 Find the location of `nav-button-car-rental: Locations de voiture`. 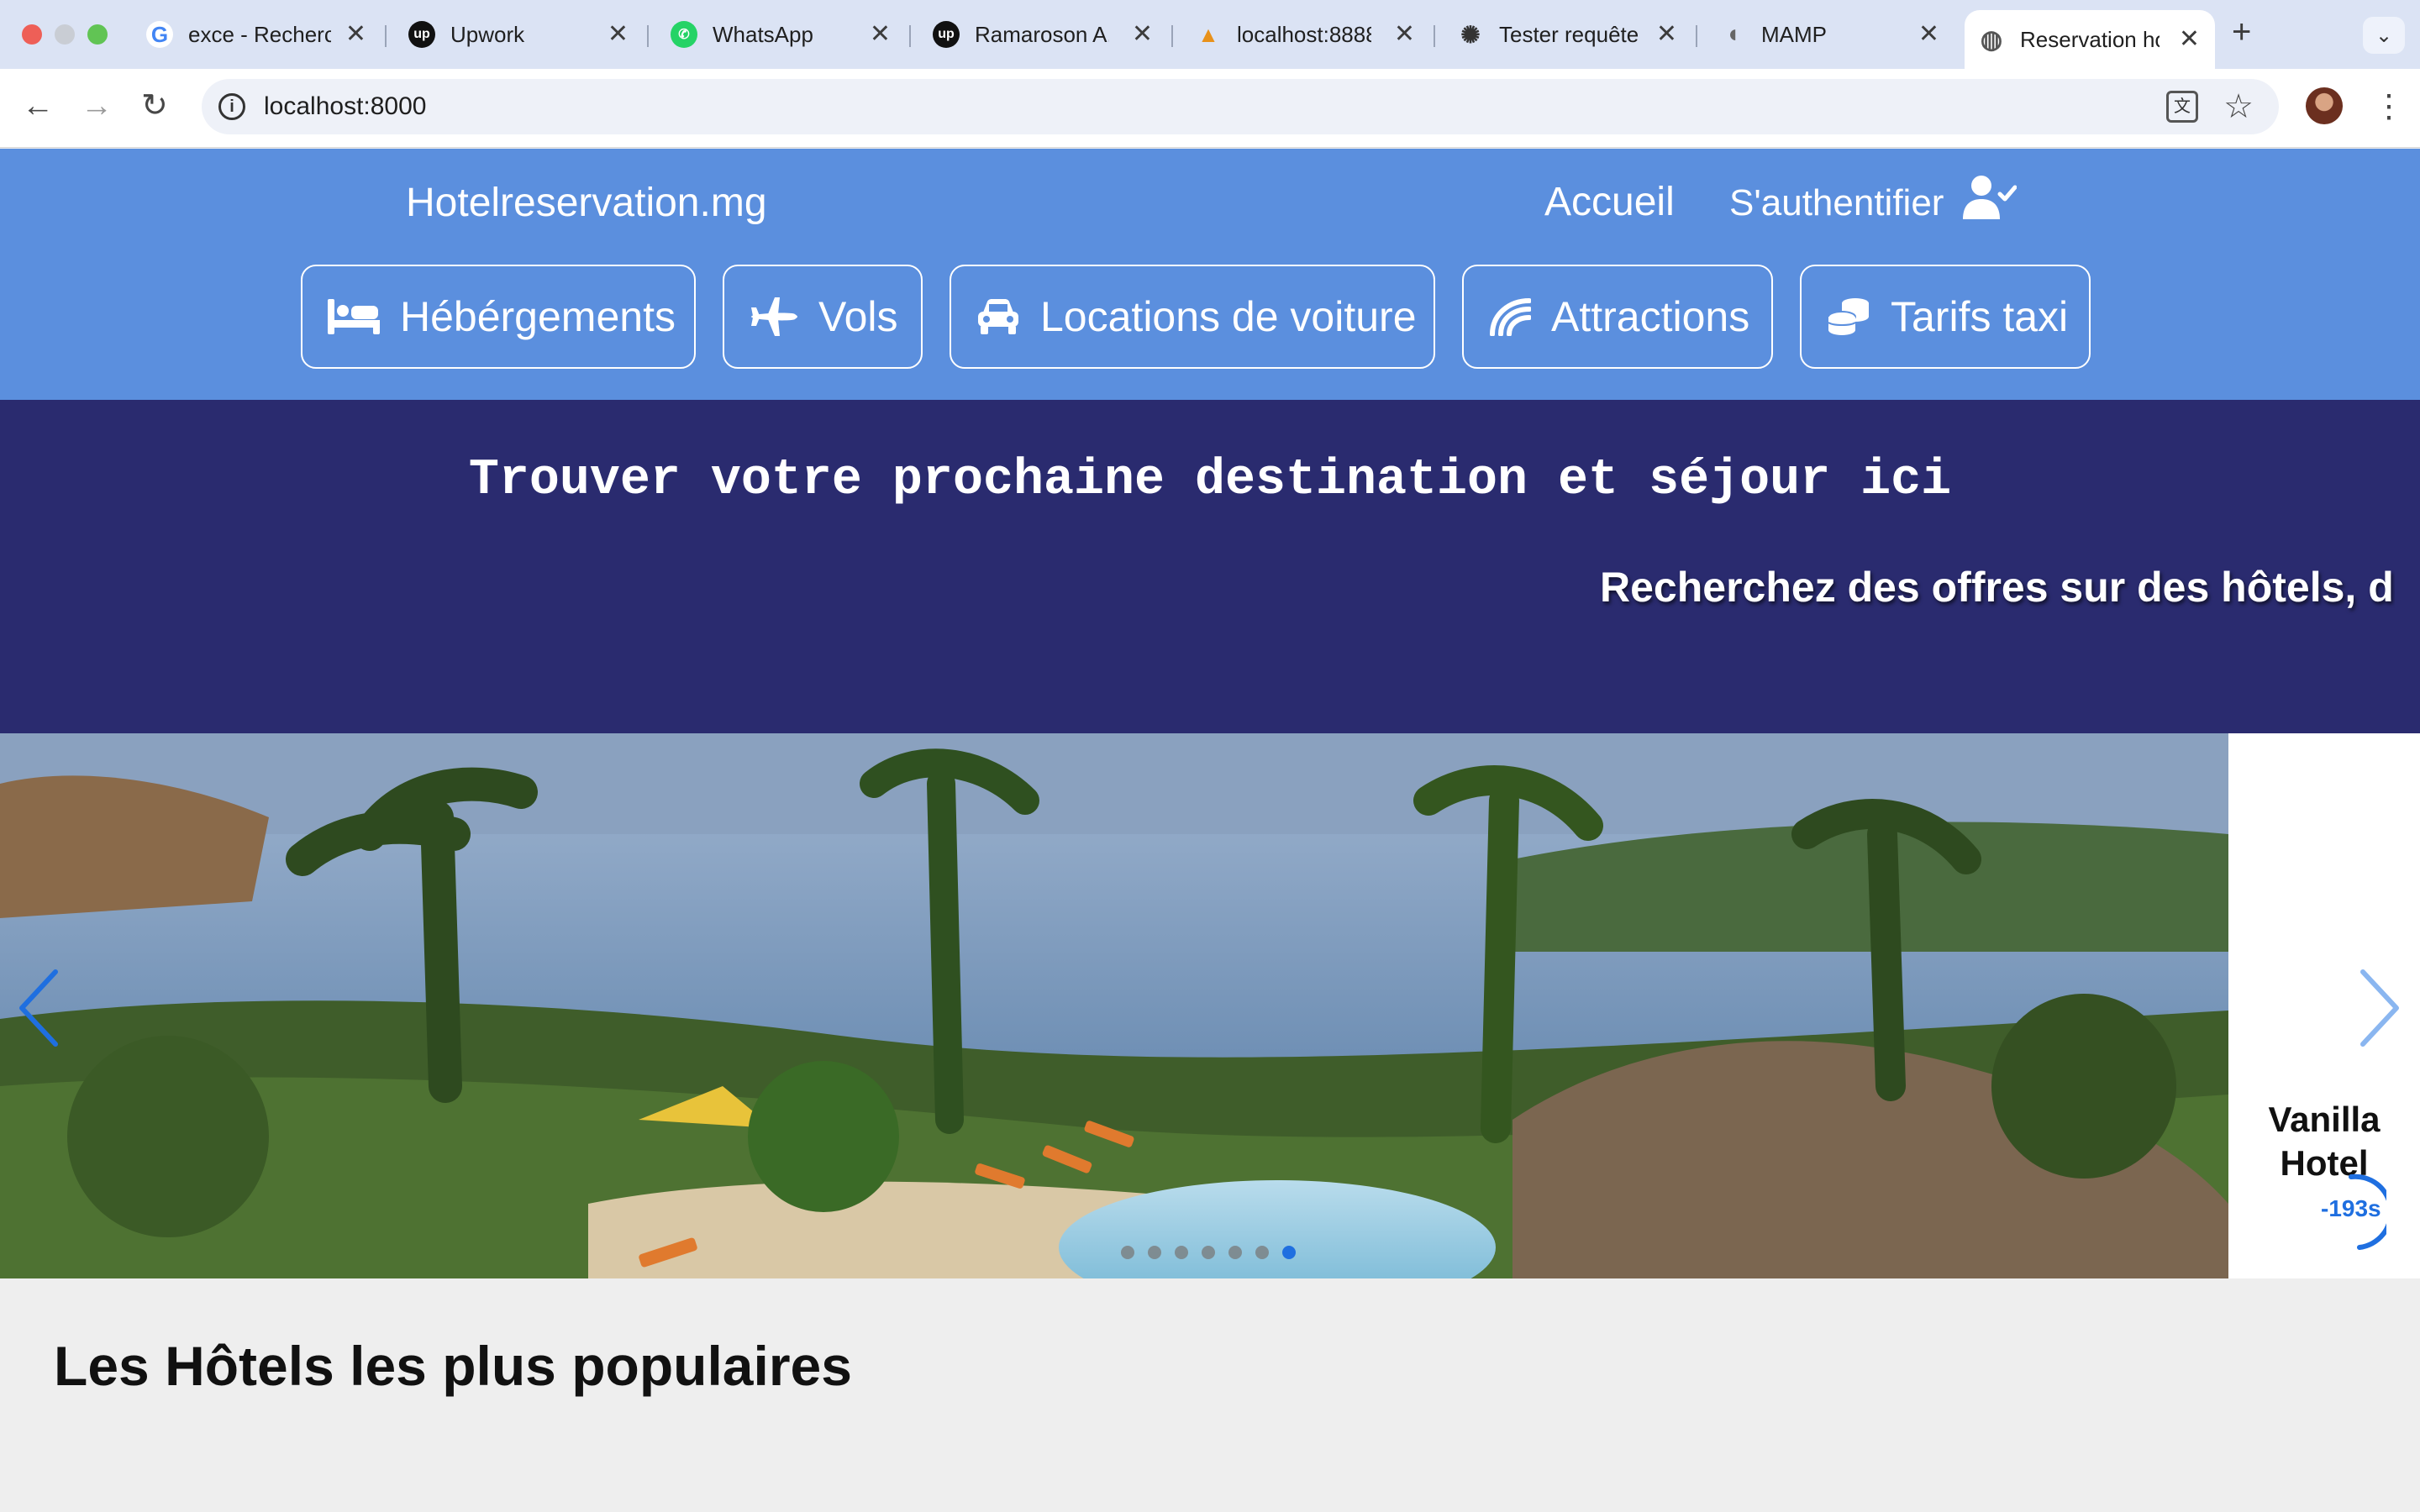

nav-button-car-rental: Locations de voiture is located at coordinates (1193, 317).